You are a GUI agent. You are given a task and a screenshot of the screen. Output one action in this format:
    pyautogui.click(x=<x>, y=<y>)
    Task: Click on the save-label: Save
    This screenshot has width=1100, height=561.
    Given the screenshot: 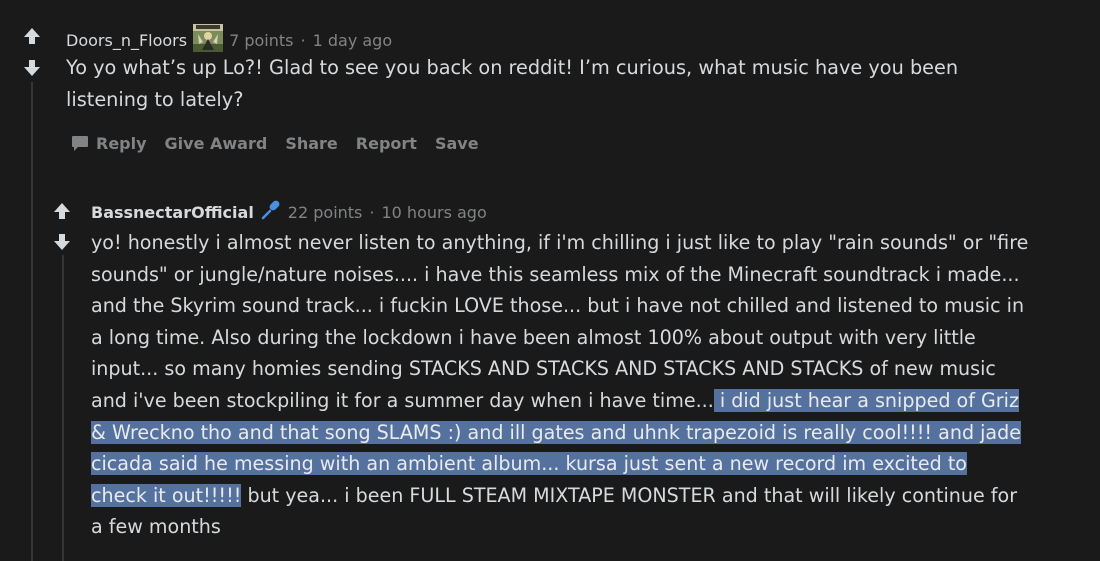 What is the action you would take?
    pyautogui.click(x=456, y=143)
    